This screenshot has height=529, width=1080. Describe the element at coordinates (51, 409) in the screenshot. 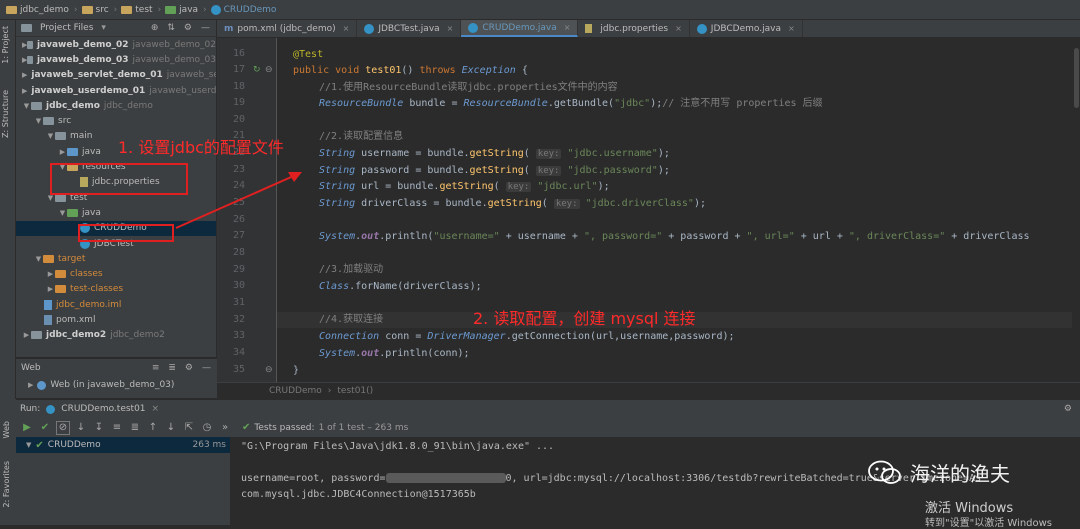

I see `test-icon` at that location.